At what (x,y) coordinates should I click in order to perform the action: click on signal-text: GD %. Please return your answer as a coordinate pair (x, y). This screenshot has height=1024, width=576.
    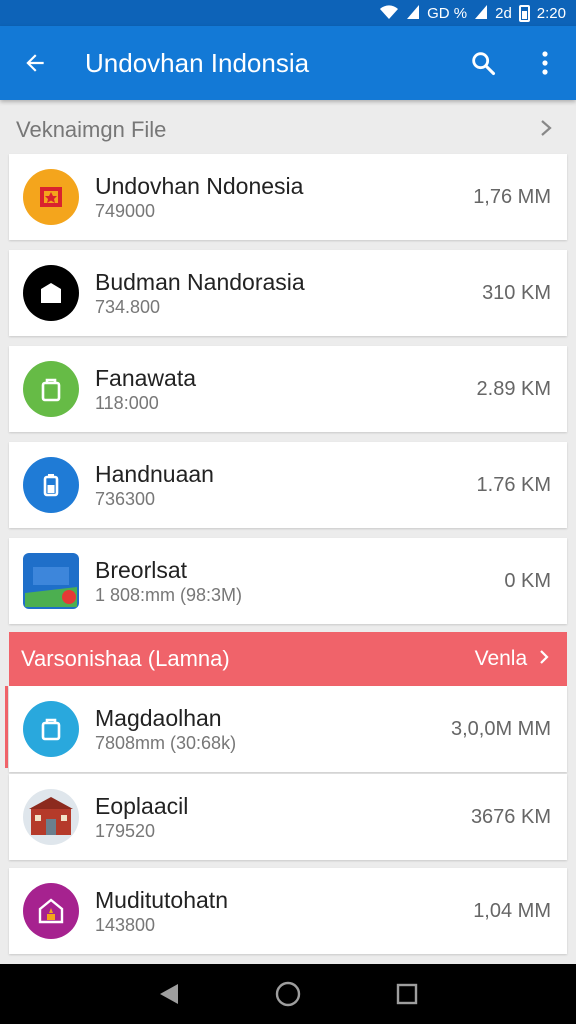
    Looking at the image, I should click on (447, 13).